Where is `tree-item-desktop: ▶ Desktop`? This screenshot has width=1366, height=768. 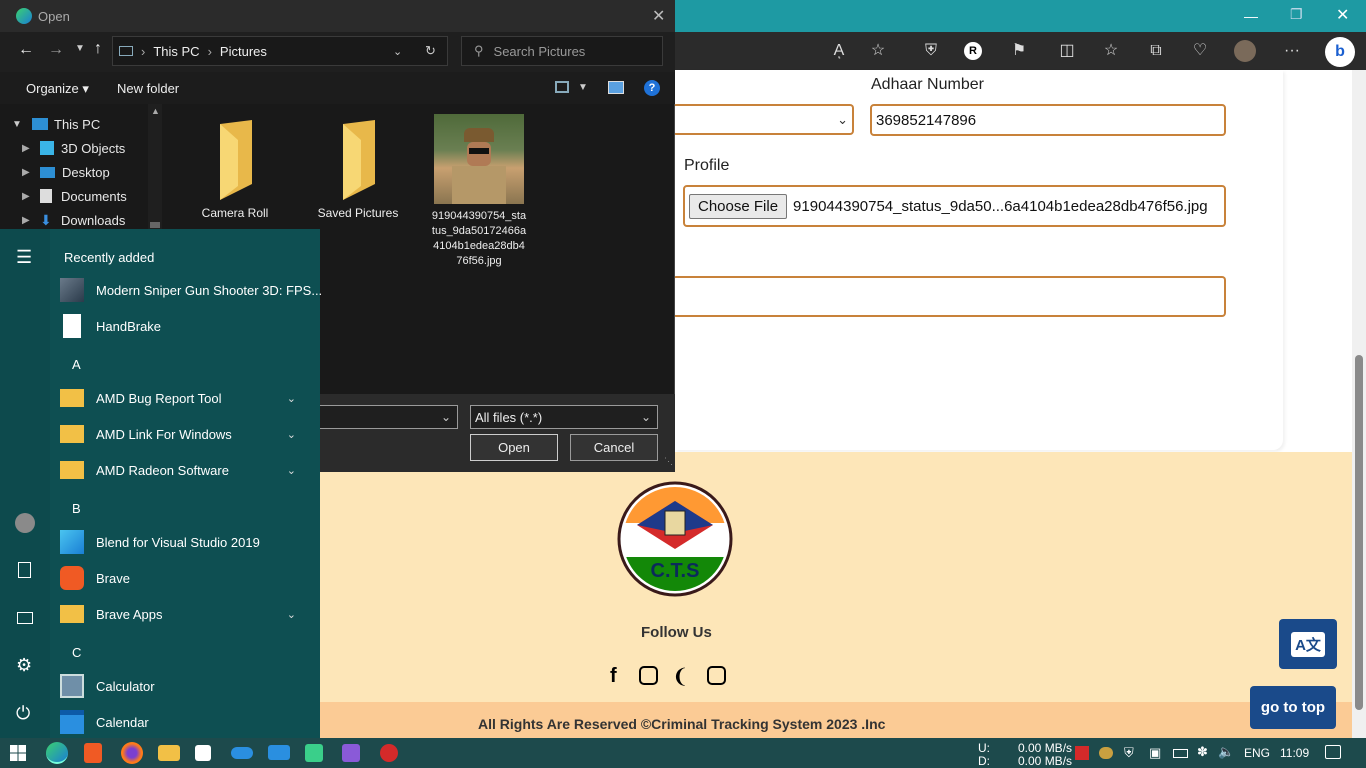 tree-item-desktop: ▶ Desktop is located at coordinates (75, 172).